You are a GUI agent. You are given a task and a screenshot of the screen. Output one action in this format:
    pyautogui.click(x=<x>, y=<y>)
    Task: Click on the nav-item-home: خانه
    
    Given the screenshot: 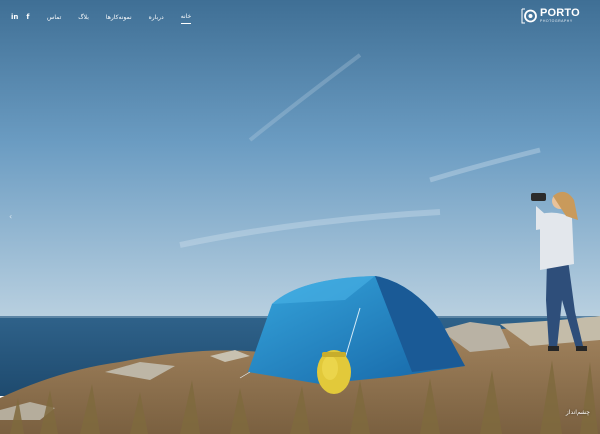 What is the action you would take?
    pyautogui.click(x=186, y=18)
    